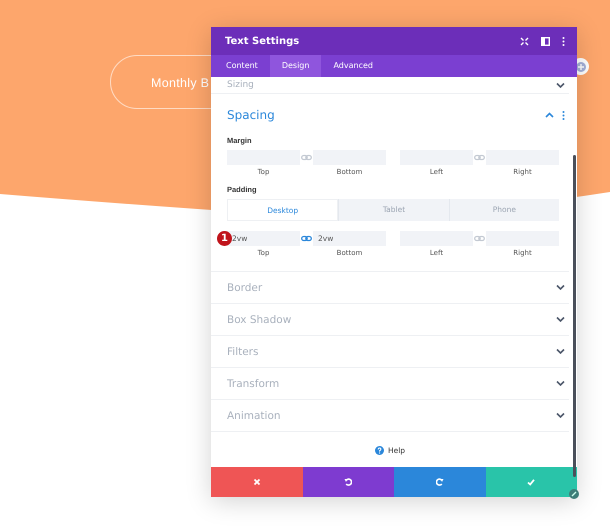 This screenshot has width=610, height=531. Describe the element at coordinates (251, 115) in the screenshot. I see `section-title: Spacing` at that location.